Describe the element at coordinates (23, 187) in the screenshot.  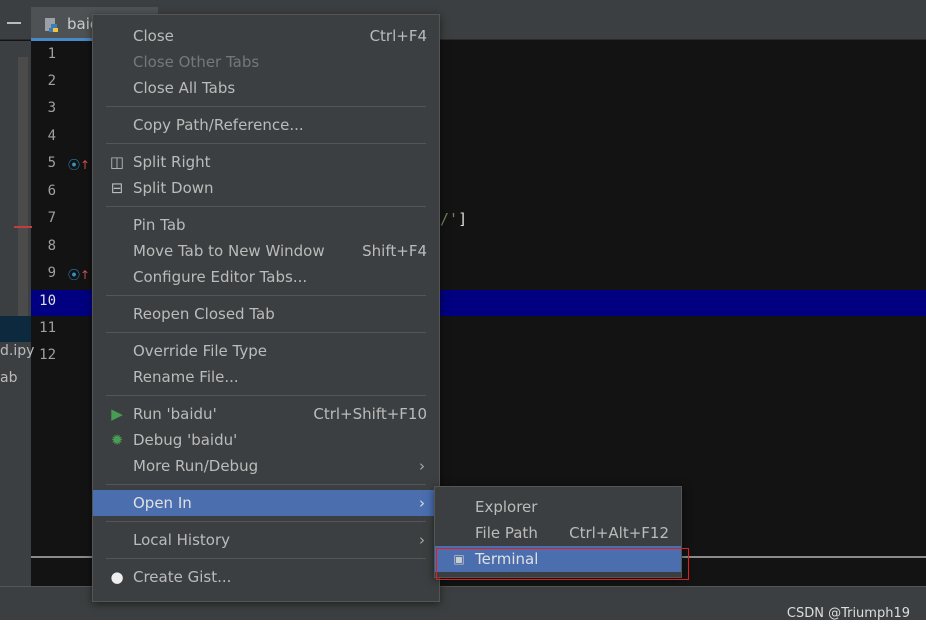
I see `scrollbar` at that location.